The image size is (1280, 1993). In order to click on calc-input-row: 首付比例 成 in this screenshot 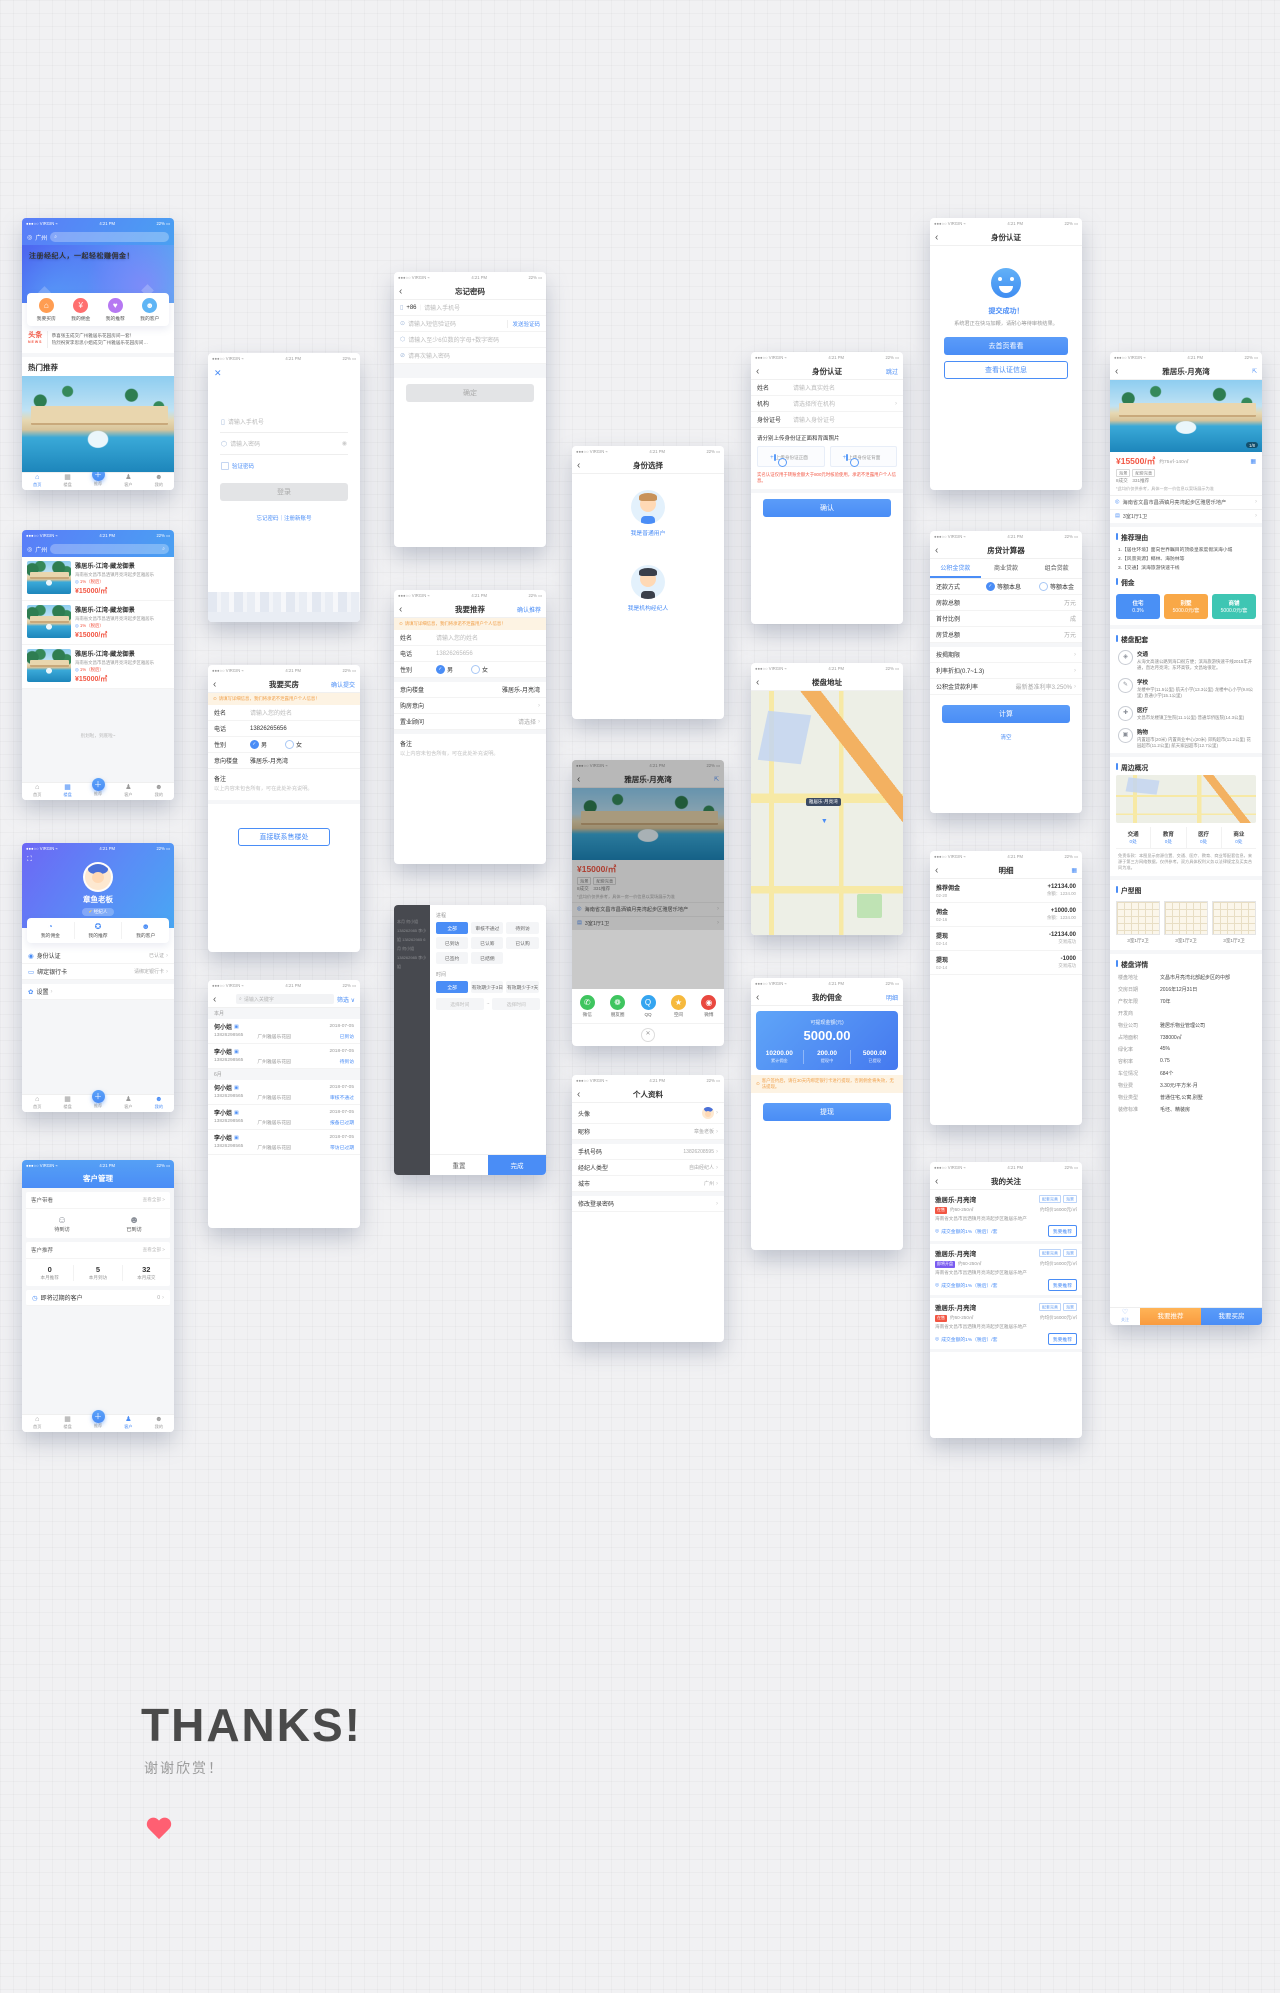, I will do `click(1006, 619)`.